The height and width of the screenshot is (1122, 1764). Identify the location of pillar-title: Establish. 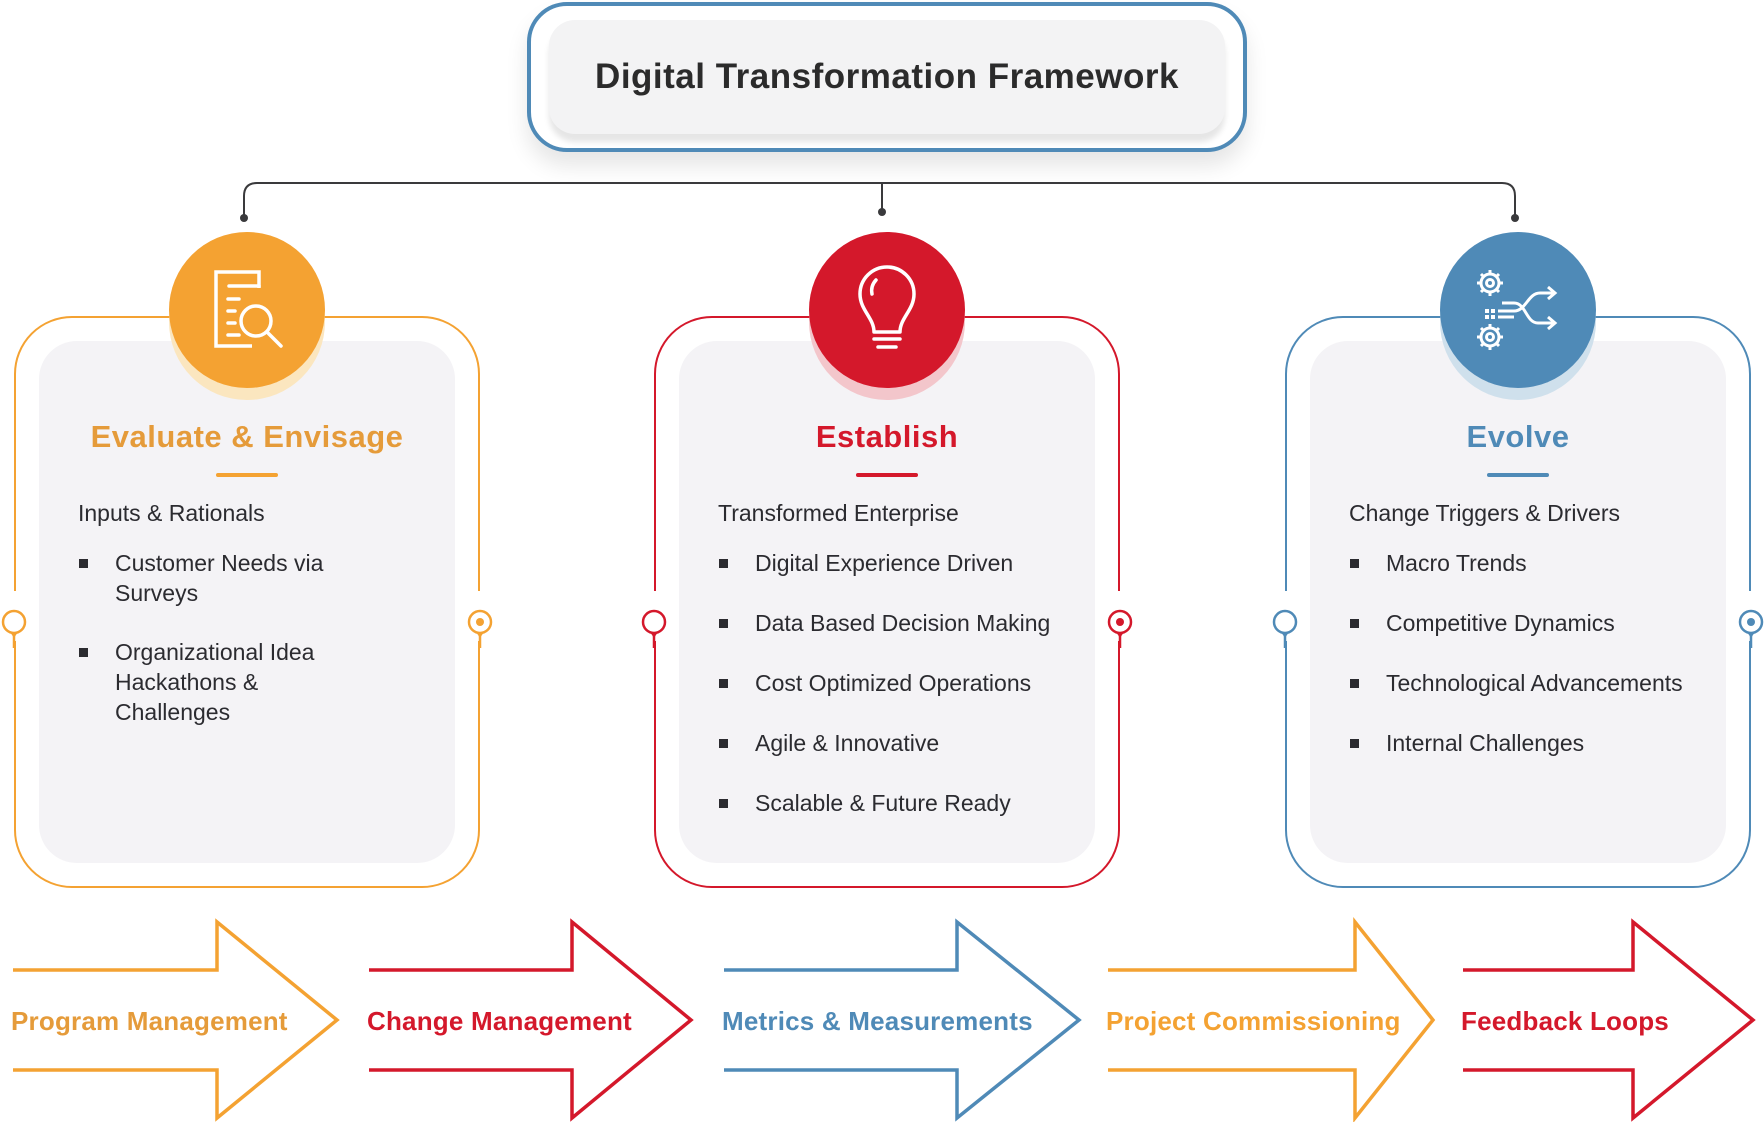
(887, 436).